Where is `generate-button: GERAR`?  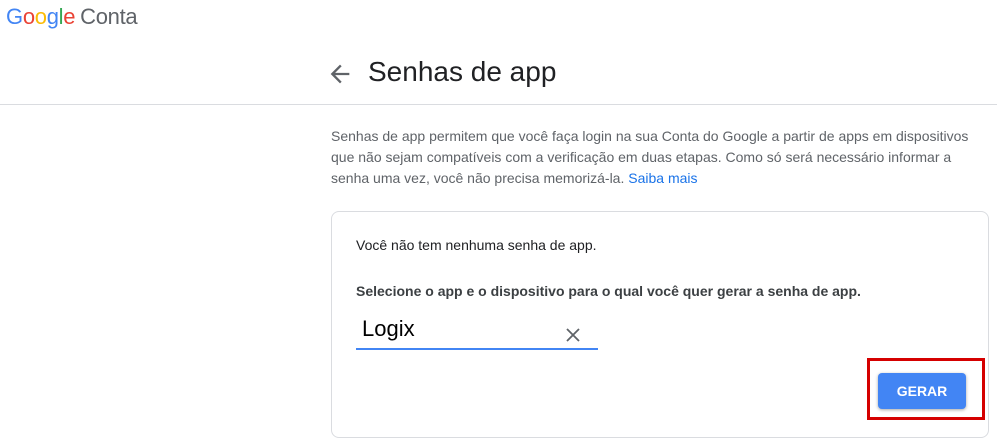
generate-button: GERAR is located at coordinates (922, 391).